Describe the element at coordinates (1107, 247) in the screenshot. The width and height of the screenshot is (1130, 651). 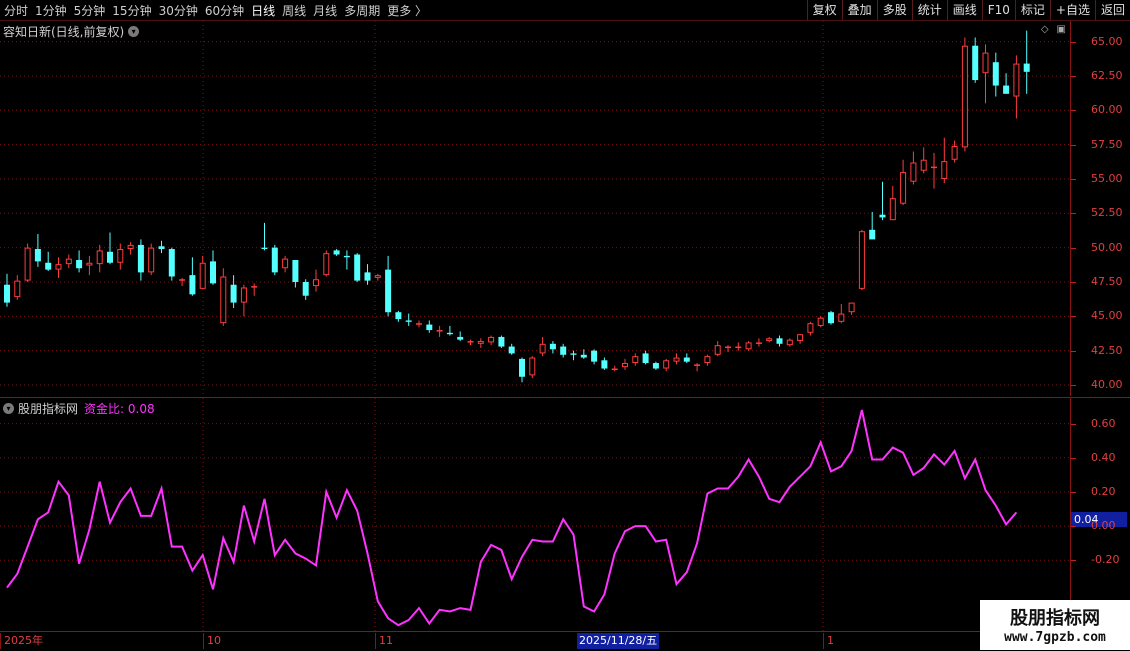
I see `price-tick-label: 50.00` at that location.